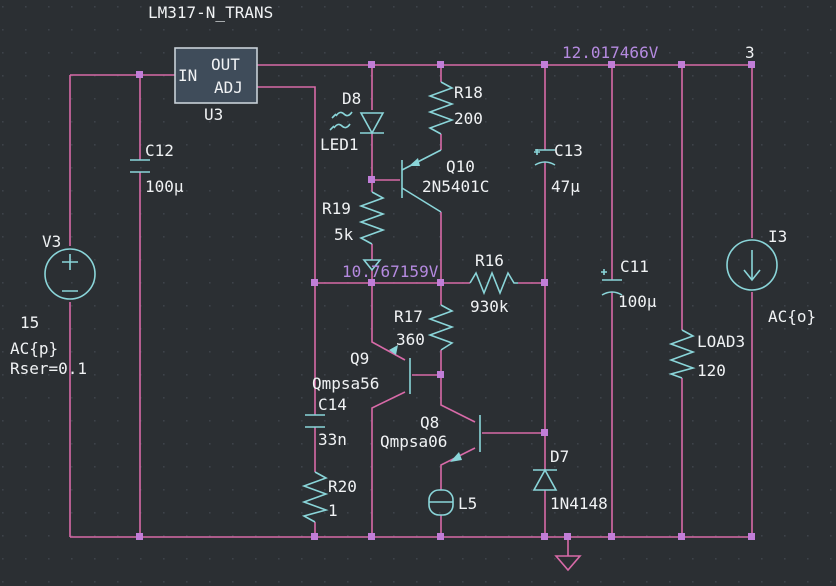 The image size is (836, 586). What do you see at coordinates (465, 438) in the screenshot?
I see `q8-transistor` at bounding box center [465, 438].